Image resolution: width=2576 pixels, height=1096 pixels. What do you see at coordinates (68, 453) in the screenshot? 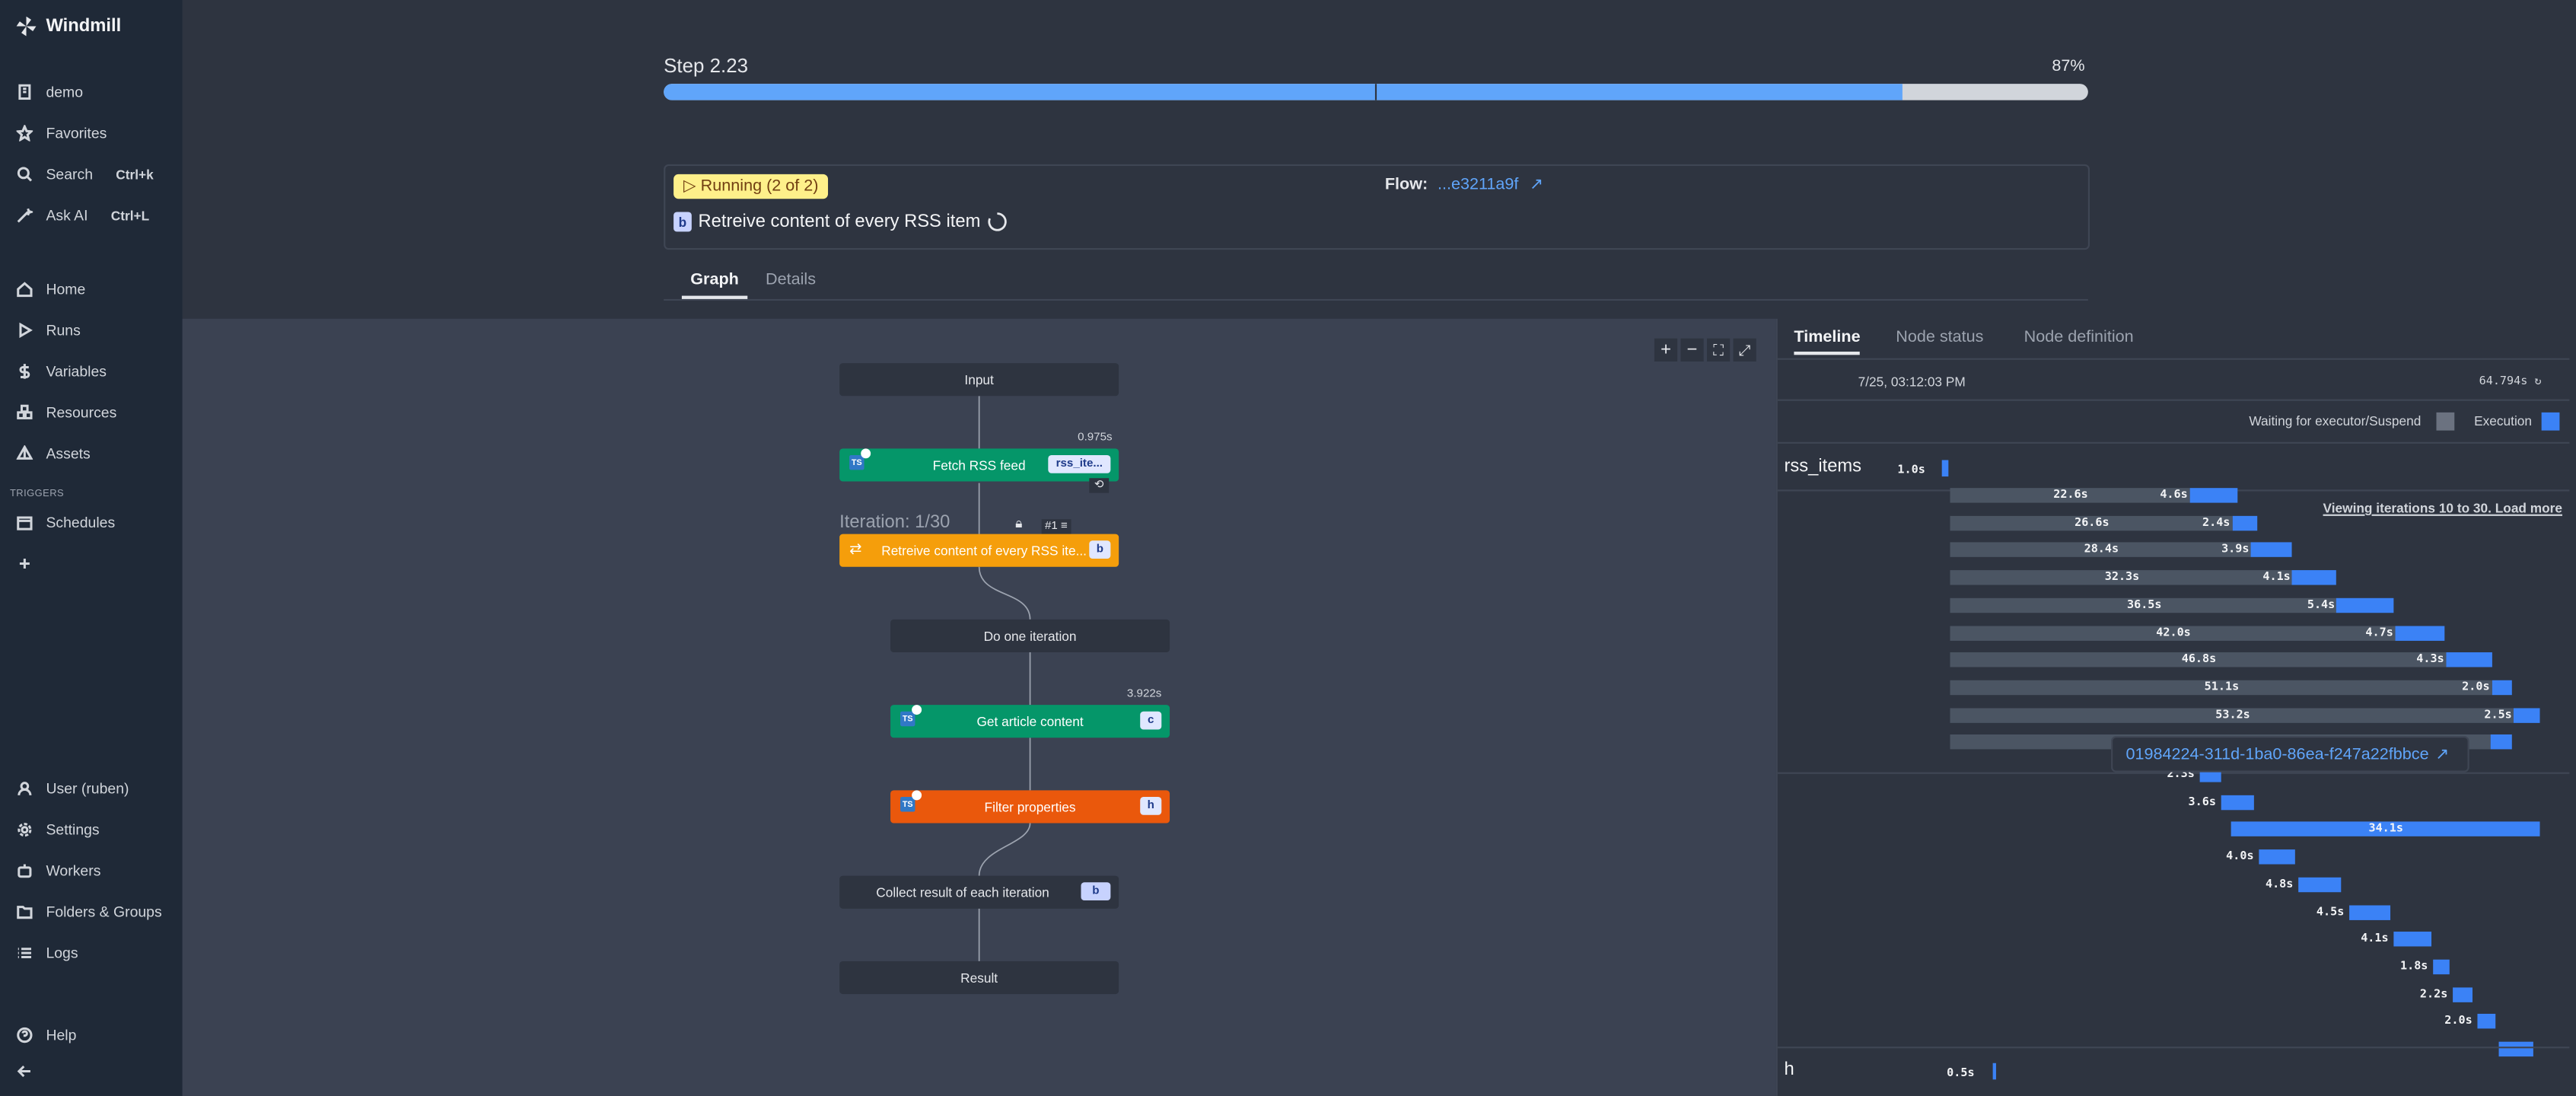
I see `sidebar-item-label: Assets` at bounding box center [68, 453].